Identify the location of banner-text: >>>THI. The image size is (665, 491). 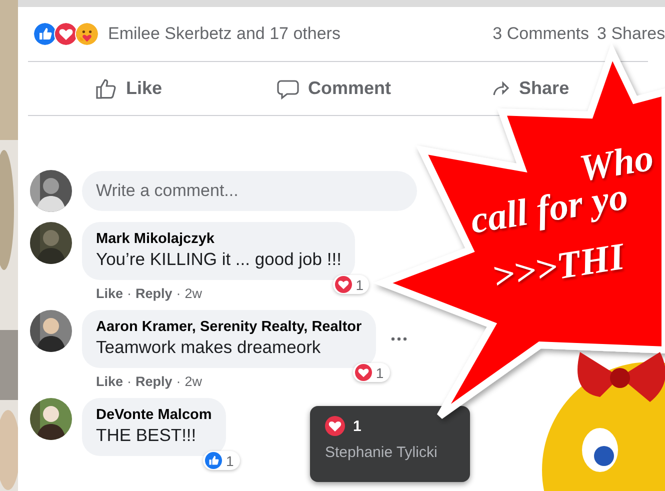
(558, 267).